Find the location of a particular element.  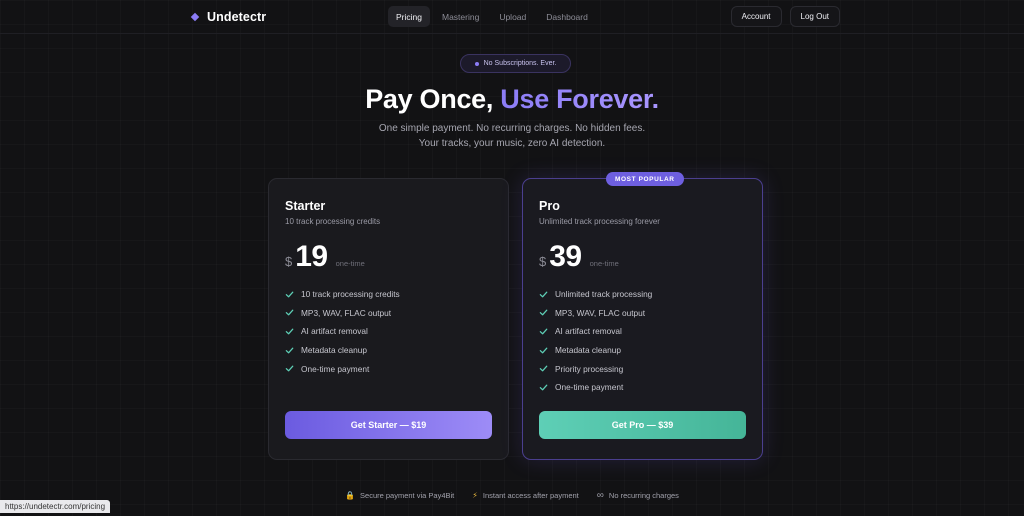

list-item: Unlimited track processing is located at coordinates (642, 294).